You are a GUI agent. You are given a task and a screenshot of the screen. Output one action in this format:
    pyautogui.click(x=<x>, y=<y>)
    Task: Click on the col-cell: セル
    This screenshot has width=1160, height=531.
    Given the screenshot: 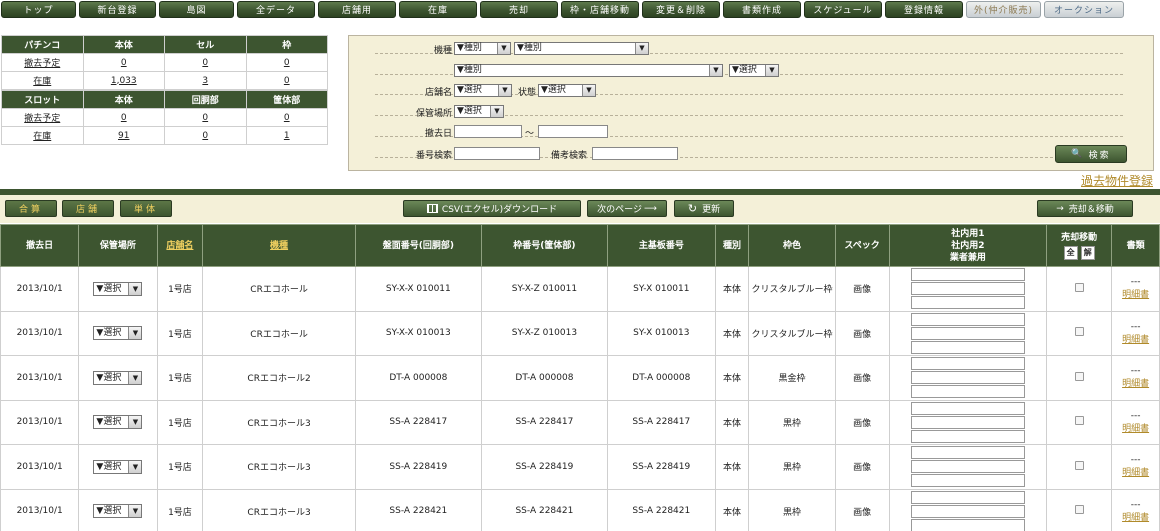 What is the action you would take?
    pyautogui.click(x=205, y=44)
    